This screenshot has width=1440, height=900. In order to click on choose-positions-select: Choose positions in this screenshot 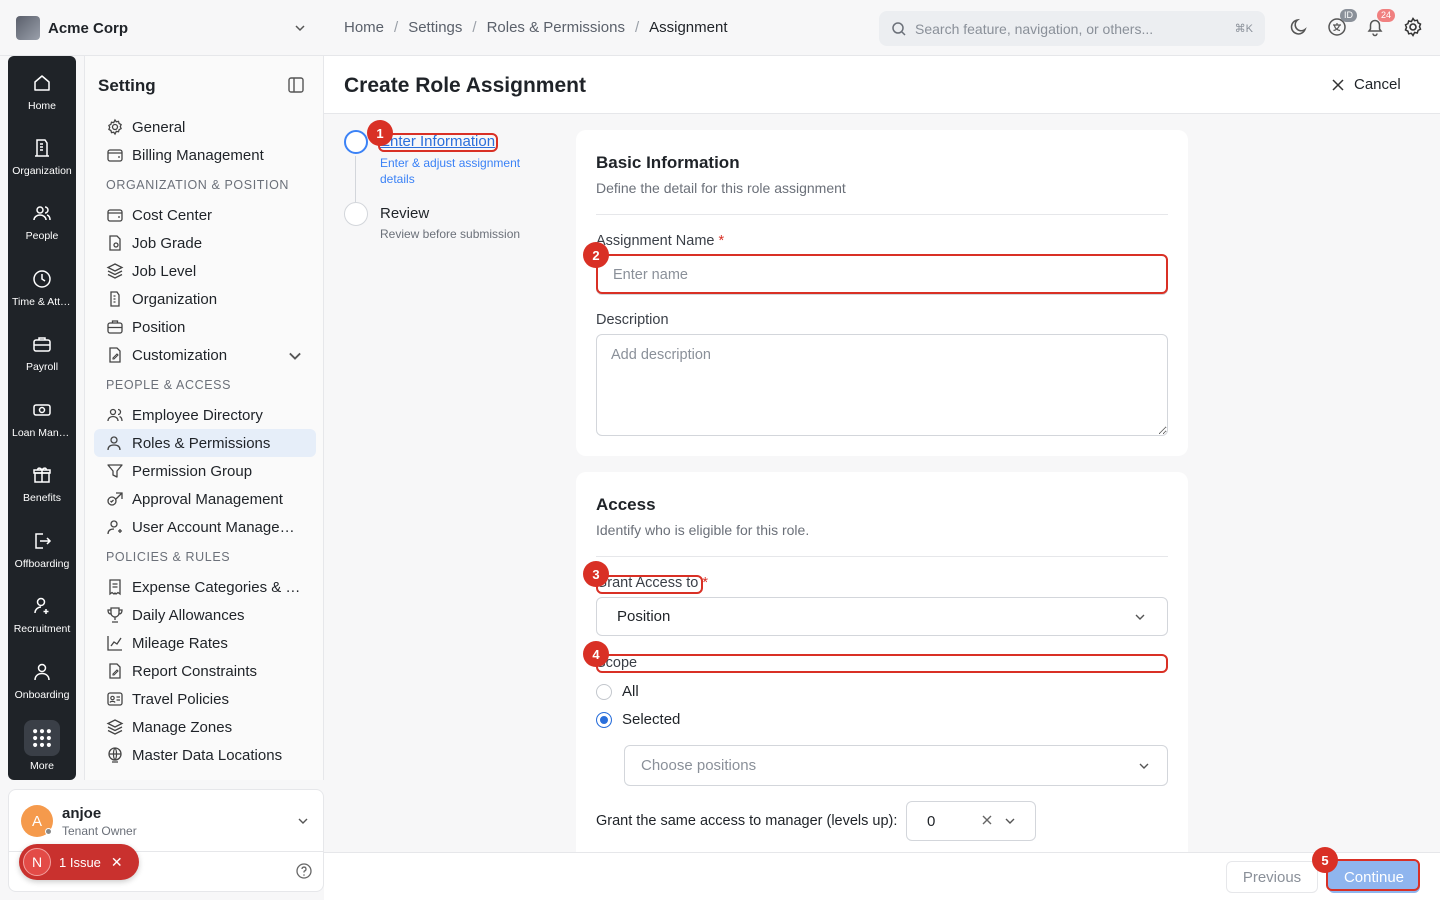, I will do `click(896, 765)`.